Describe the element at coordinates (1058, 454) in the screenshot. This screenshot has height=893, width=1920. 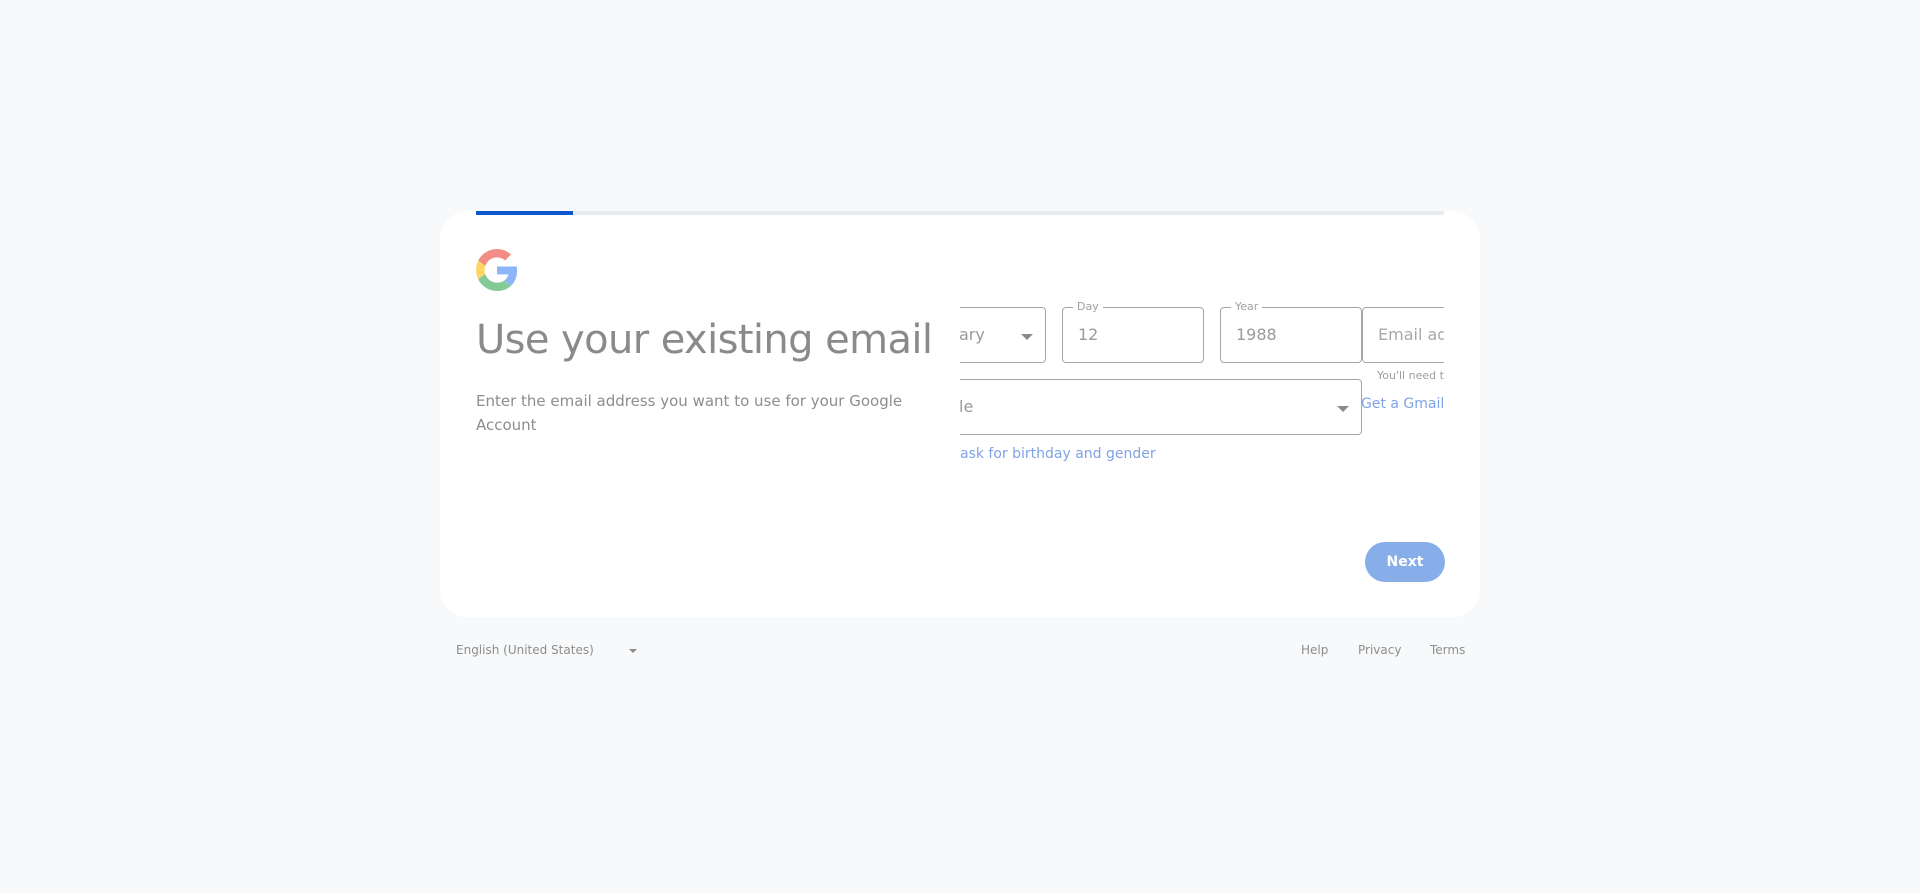
I see `birthday-gender-link: ask for birthday and gender` at that location.